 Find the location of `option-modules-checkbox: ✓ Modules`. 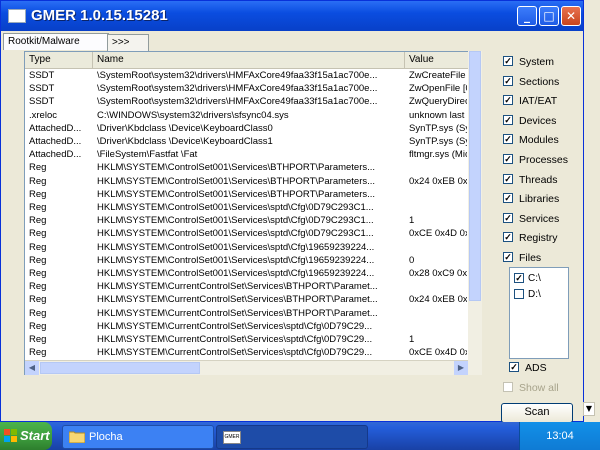

option-modules-checkbox: ✓ Modules is located at coordinates (543, 140).